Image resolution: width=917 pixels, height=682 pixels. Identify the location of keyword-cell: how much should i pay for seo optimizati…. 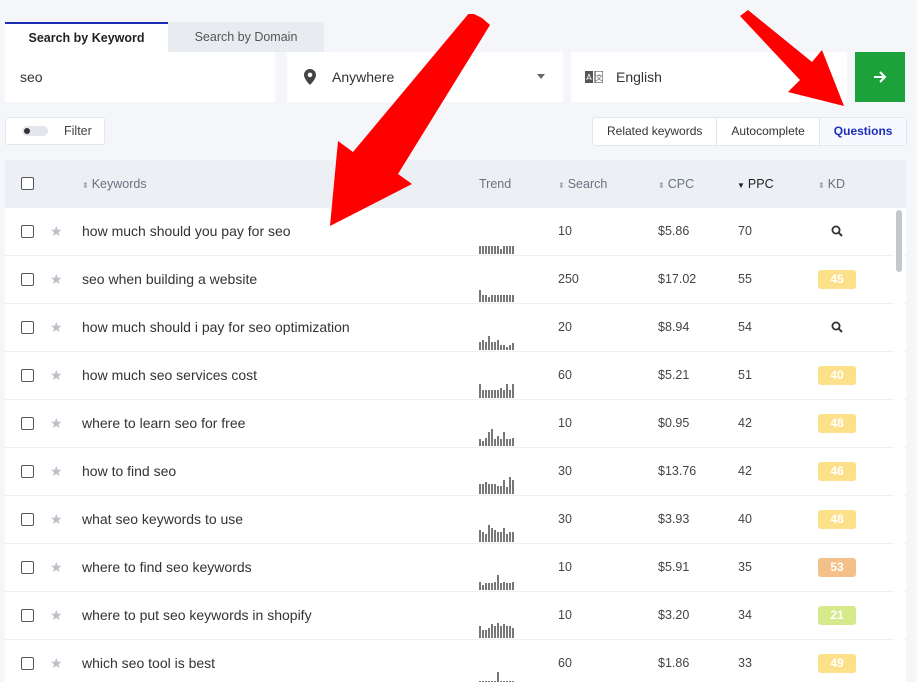
(216, 327).